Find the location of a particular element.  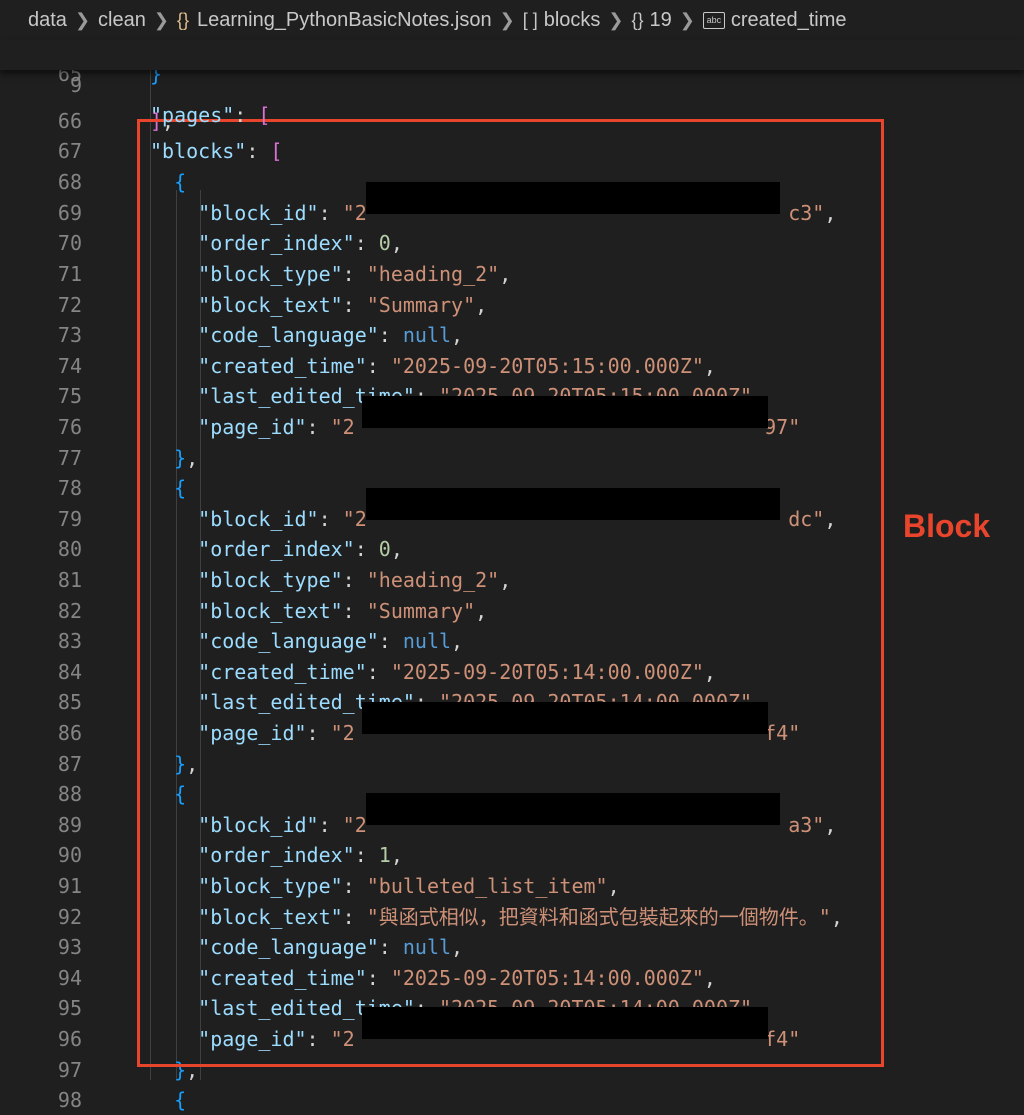

code-line-row: 98 { is located at coordinates (512, 1100).